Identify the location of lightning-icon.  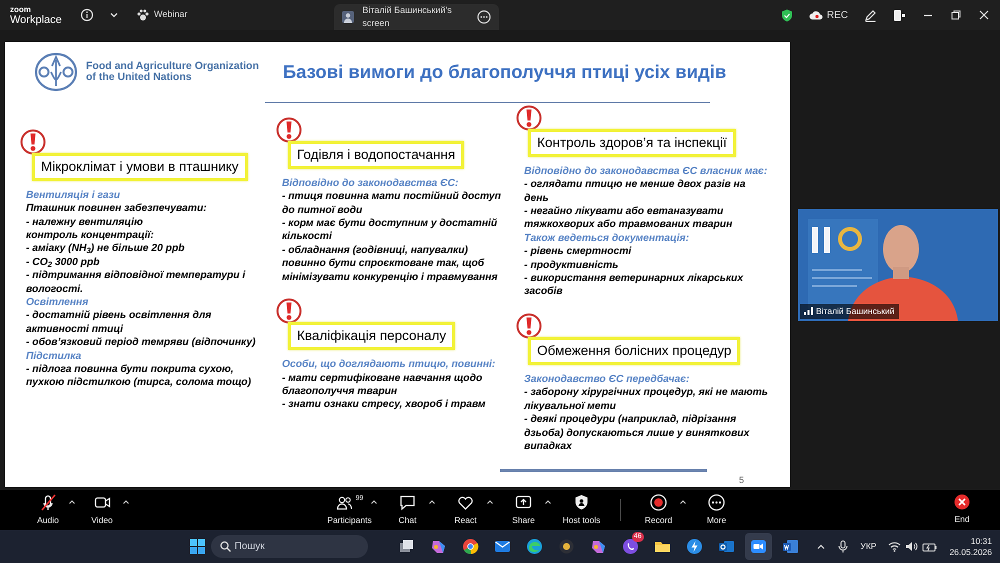
(694, 546).